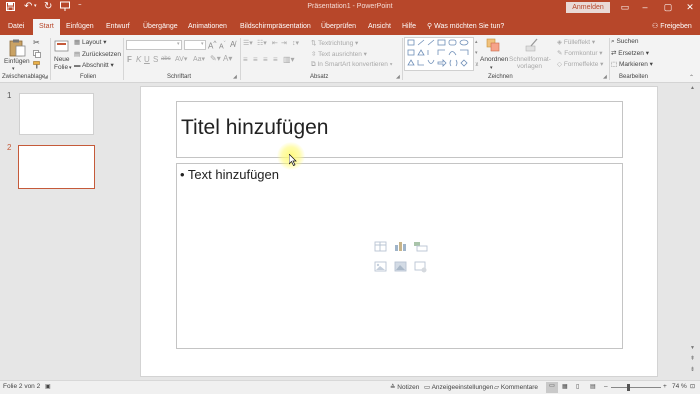  What do you see at coordinates (178, 44) in the screenshot?
I see `font-name-dropdown-icon: ▾` at bounding box center [178, 44].